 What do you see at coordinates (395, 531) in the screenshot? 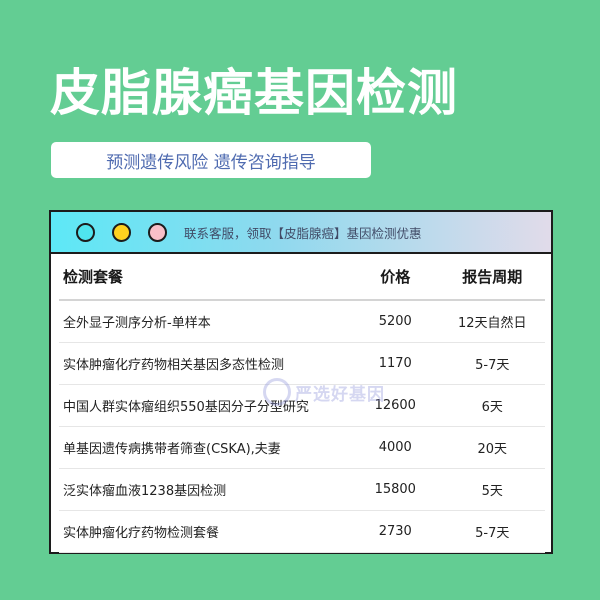
I see `package-price: 2730` at bounding box center [395, 531].